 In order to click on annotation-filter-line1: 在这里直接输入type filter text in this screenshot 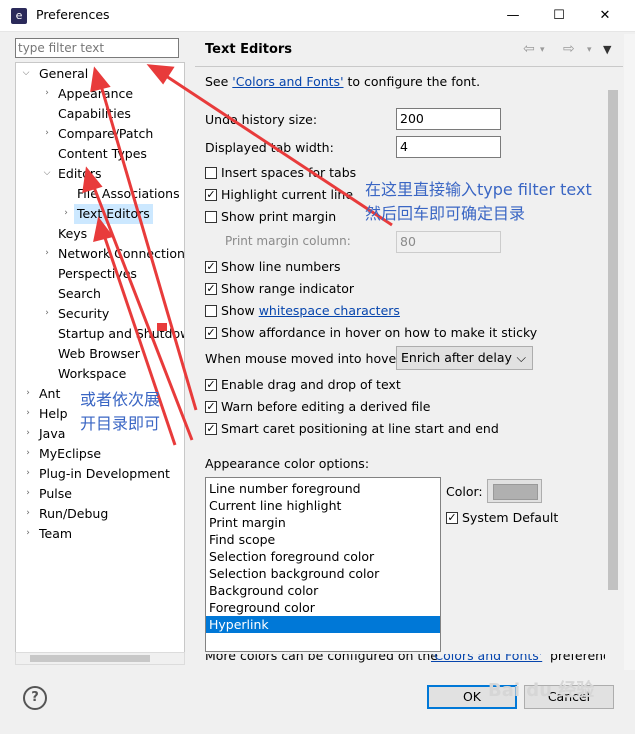, I will do `click(478, 189)`.